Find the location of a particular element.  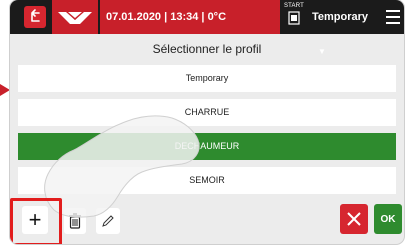

start-icon is located at coordinates (294, 18).